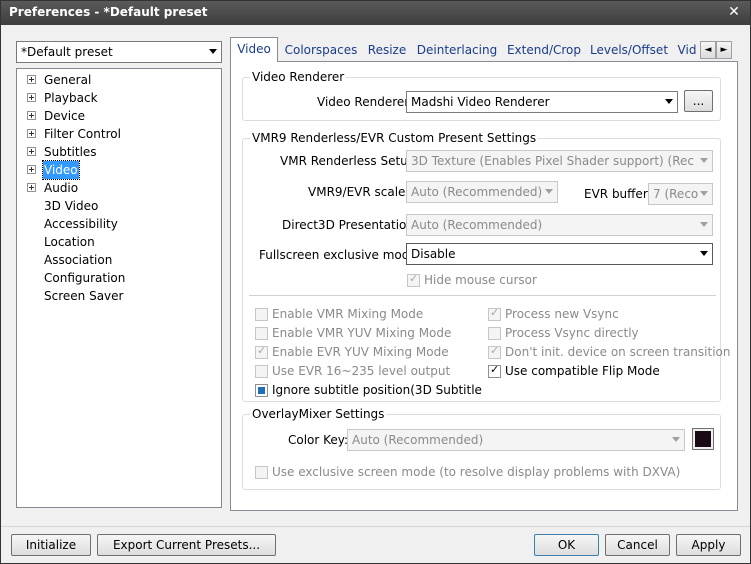 The height and width of the screenshot is (564, 751). I want to click on tree-item-video: Video, so click(117, 170).